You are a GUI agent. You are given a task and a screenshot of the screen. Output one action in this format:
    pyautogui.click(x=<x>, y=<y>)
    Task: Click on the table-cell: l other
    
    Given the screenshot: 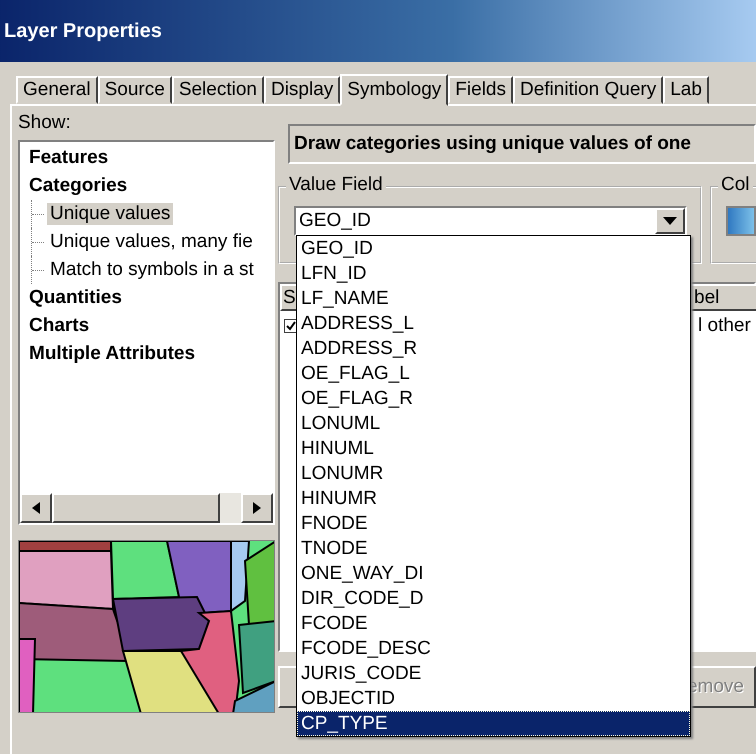 What is the action you would take?
    pyautogui.click(x=724, y=326)
    